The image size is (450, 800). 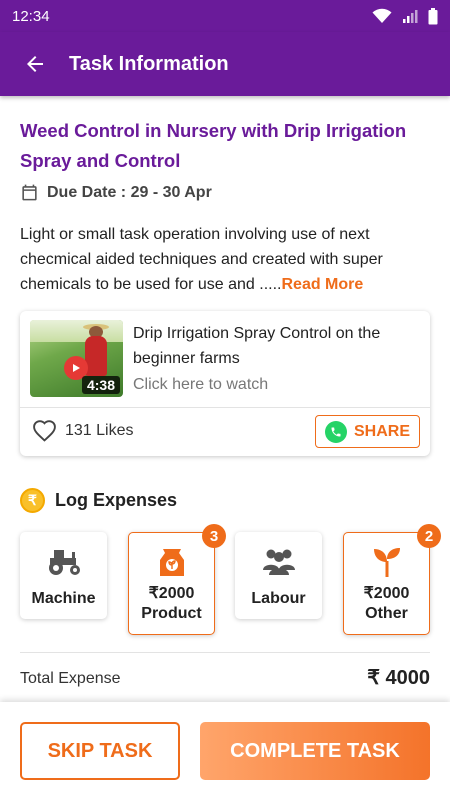 What do you see at coordinates (63, 598) in the screenshot?
I see `tile-label-machine: Machine` at bounding box center [63, 598].